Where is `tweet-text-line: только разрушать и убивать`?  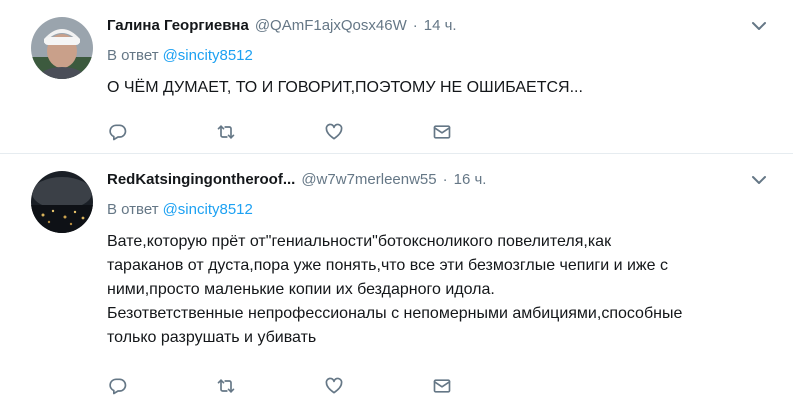 tweet-text-line: только разрушать и убивать is located at coordinates (212, 337).